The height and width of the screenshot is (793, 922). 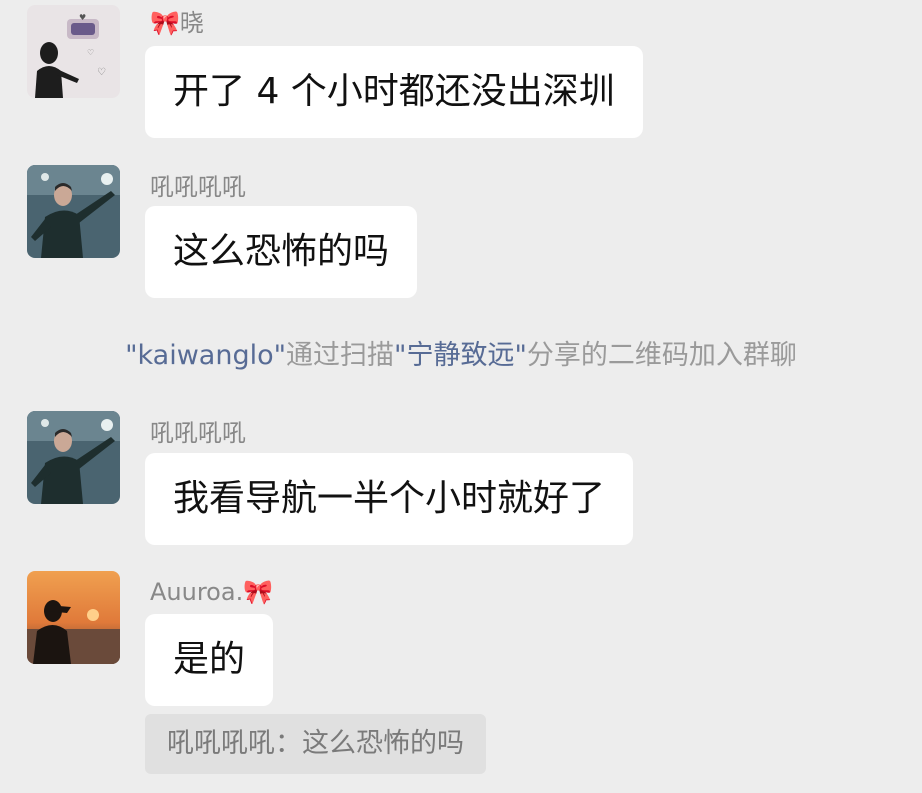 I want to click on message-bubble: 我看导航一半个小时就好了, so click(x=389, y=499).